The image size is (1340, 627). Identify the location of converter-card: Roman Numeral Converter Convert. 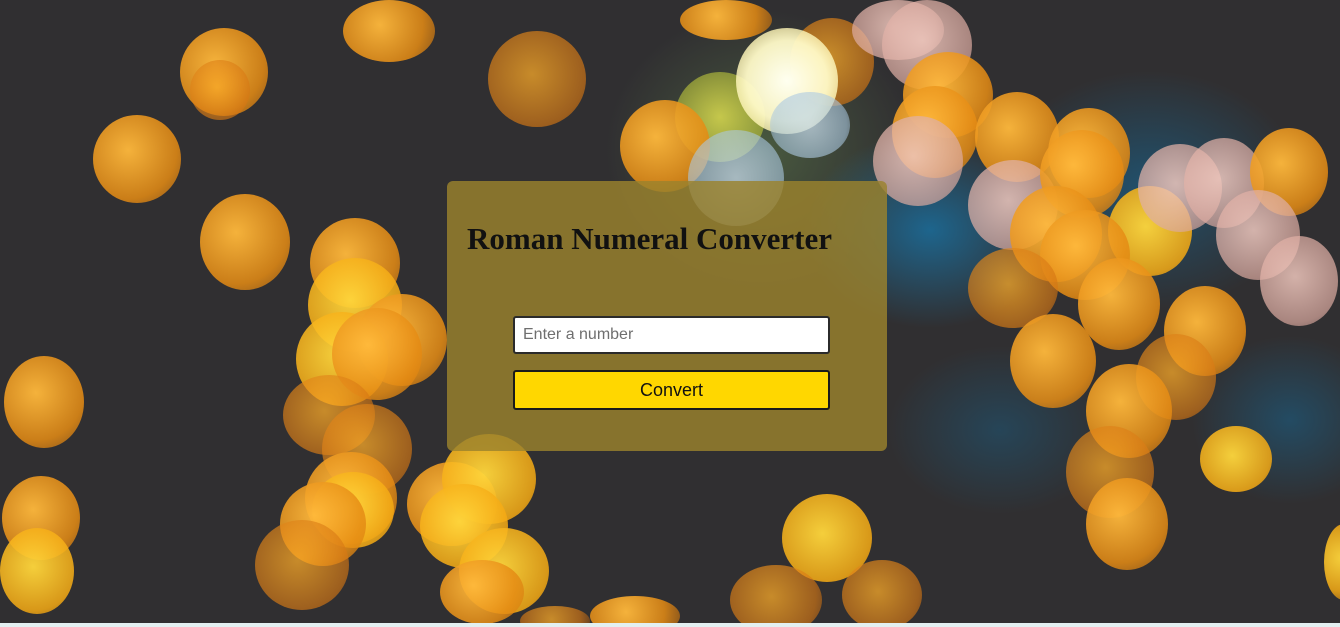
(667, 316).